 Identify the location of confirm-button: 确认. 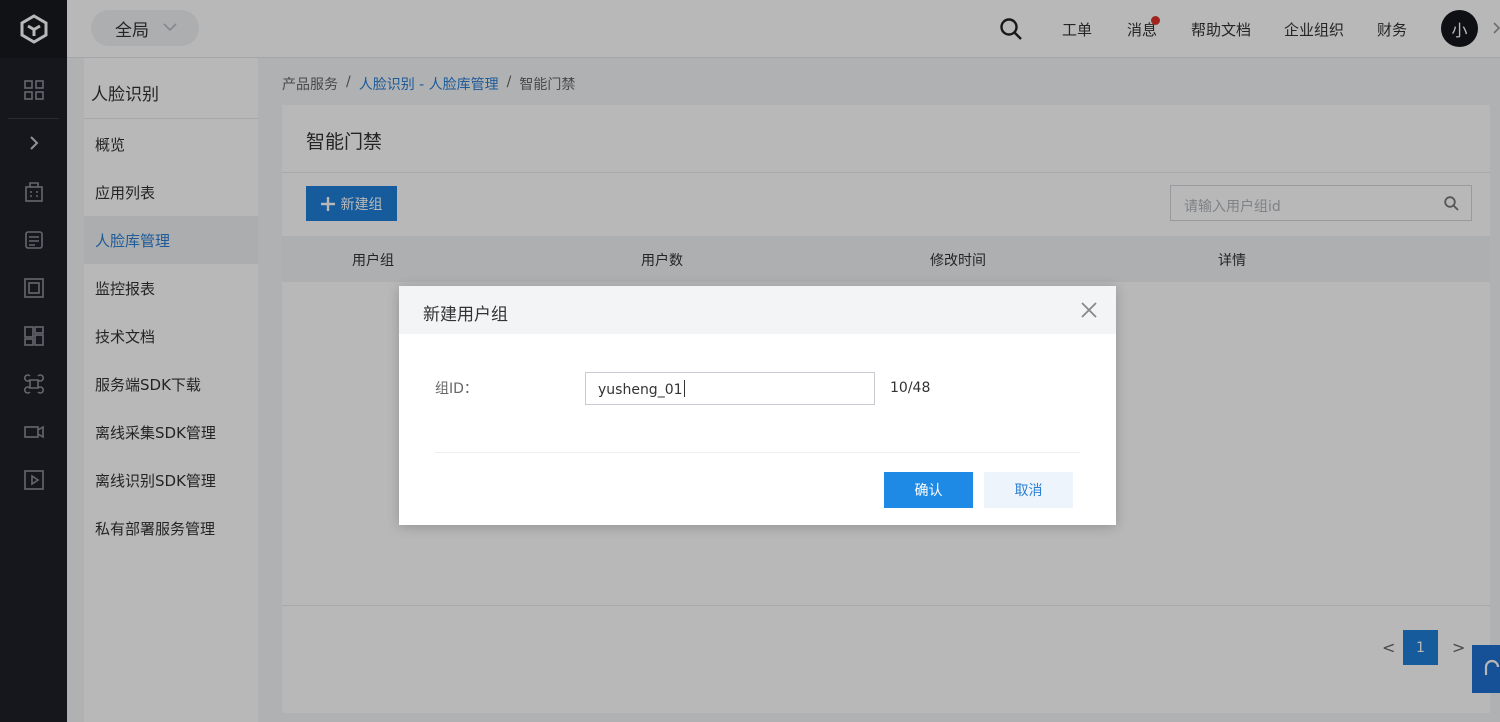
(928, 490).